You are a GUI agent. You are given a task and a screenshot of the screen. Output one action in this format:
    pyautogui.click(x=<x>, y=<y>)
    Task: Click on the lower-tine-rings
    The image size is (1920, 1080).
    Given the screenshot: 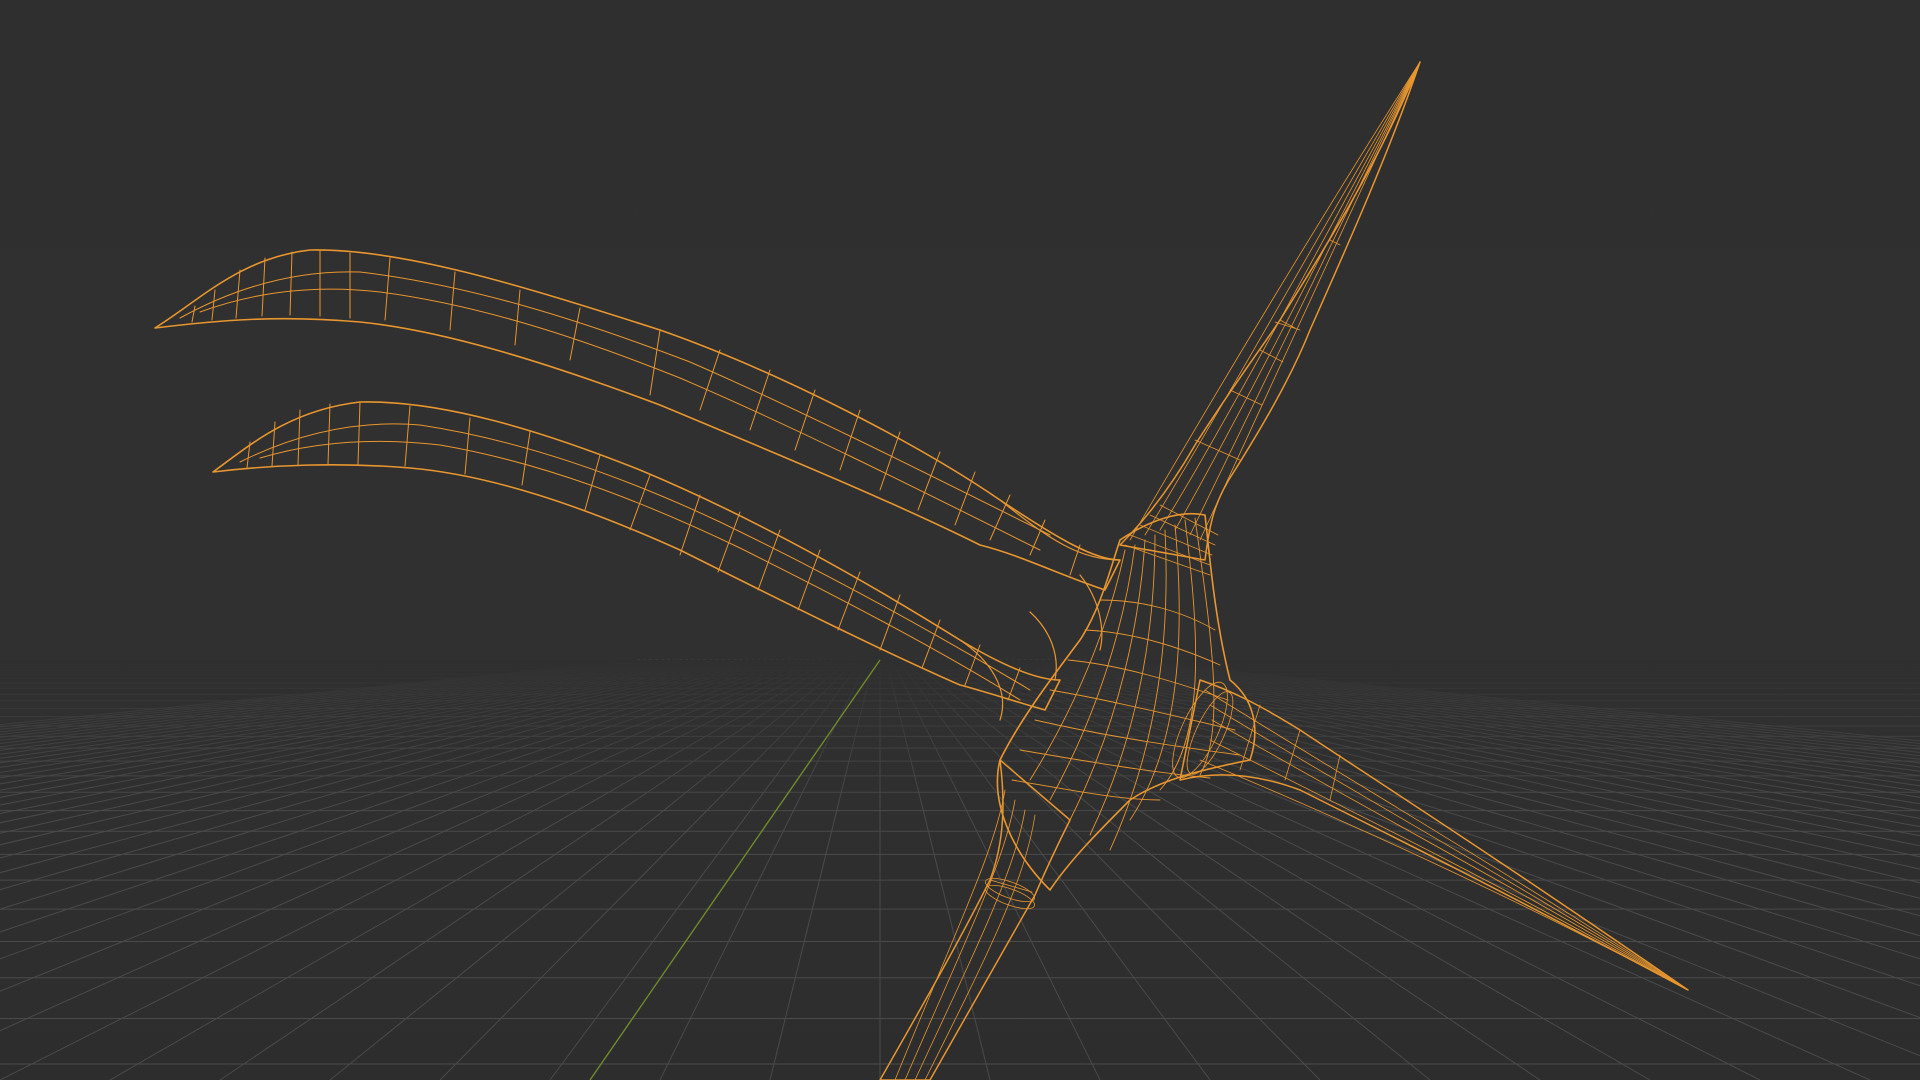 What is the action you would take?
    pyautogui.click(x=633, y=551)
    